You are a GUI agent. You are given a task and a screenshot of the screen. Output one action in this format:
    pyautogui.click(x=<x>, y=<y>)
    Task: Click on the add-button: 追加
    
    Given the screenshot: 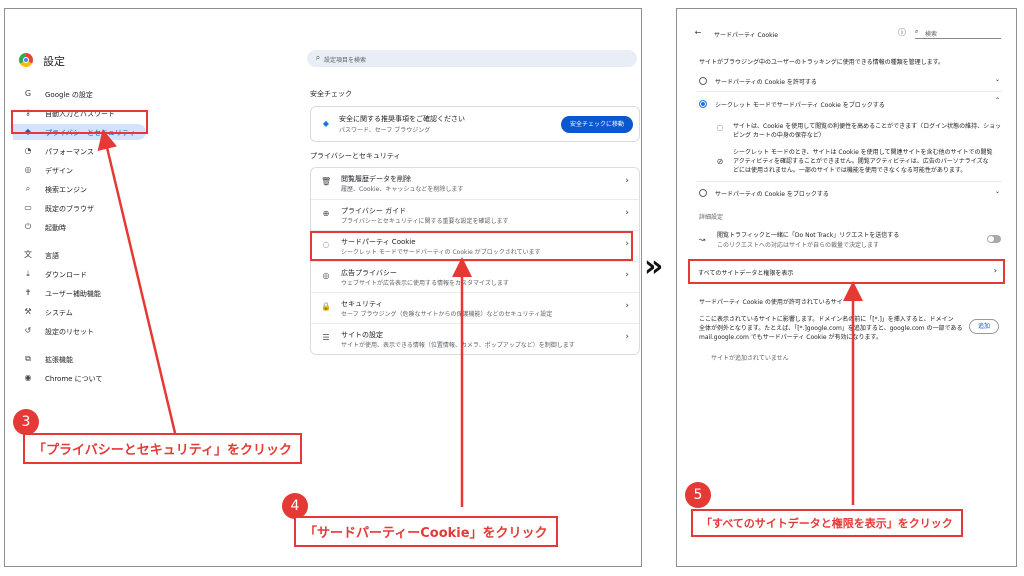 What is the action you would take?
    pyautogui.click(x=984, y=326)
    